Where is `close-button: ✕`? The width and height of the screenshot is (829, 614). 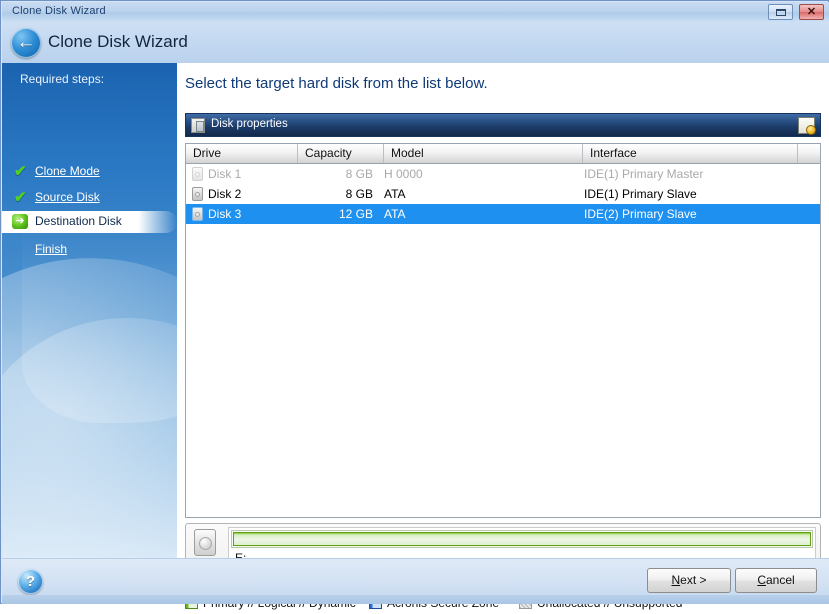 close-button: ✕ is located at coordinates (811, 12).